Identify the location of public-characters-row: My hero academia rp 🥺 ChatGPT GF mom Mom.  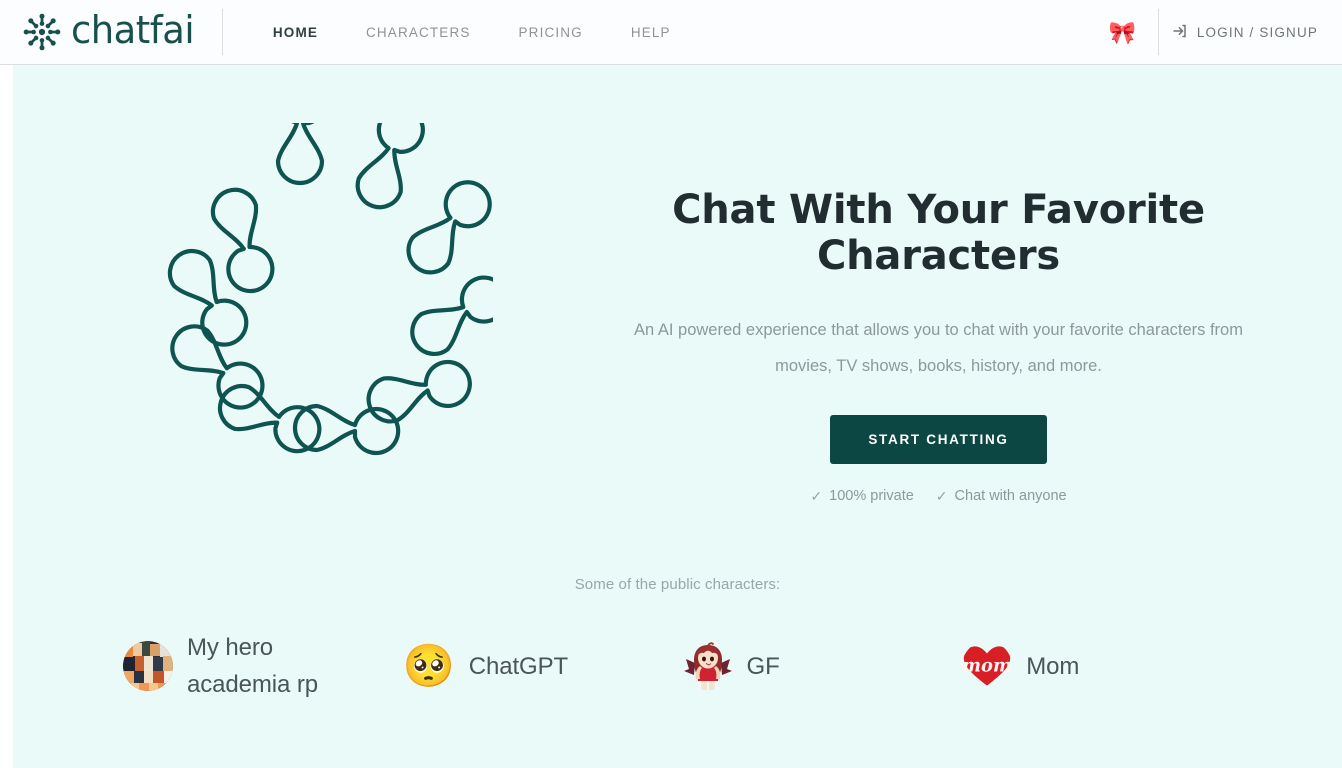
(677, 666).